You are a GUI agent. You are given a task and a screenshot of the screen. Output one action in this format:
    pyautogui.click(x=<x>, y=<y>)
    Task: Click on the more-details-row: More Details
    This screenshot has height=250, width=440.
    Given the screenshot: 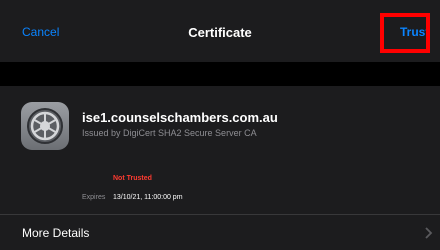 What is the action you would take?
    pyautogui.click(x=220, y=232)
    